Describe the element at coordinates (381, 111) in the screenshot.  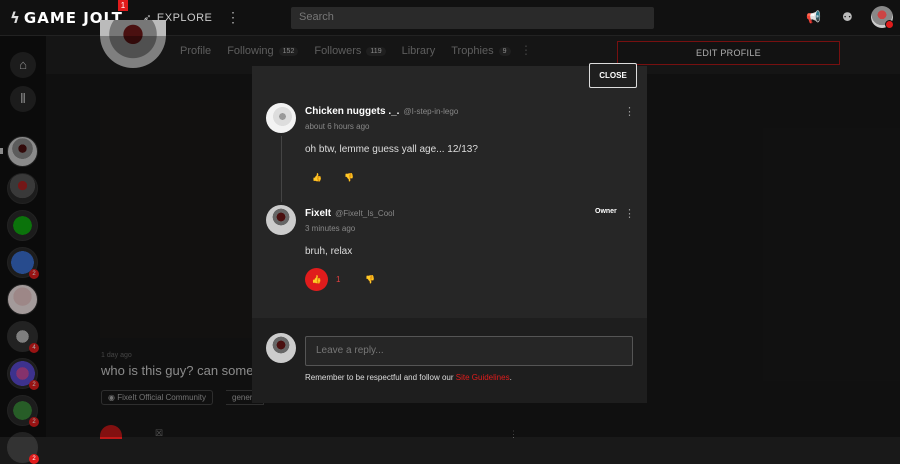
I see `comment-author: Chicken nuggets ._. @I-step-in-lego` at that location.